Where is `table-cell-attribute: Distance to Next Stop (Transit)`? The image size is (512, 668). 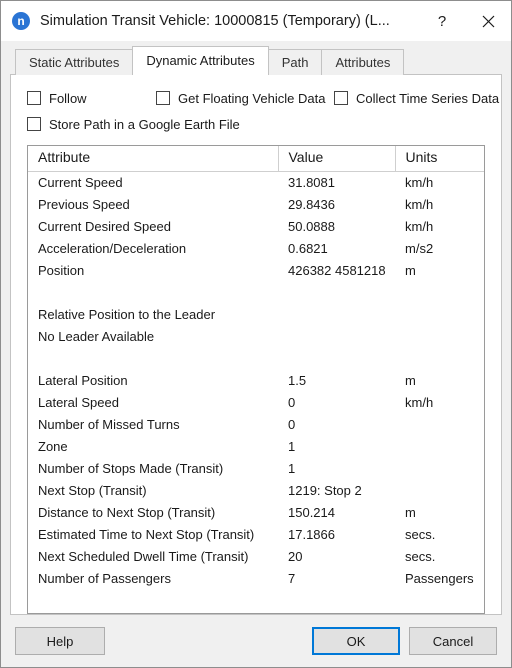 table-cell-attribute: Distance to Next Stop (Transit) is located at coordinates (127, 512).